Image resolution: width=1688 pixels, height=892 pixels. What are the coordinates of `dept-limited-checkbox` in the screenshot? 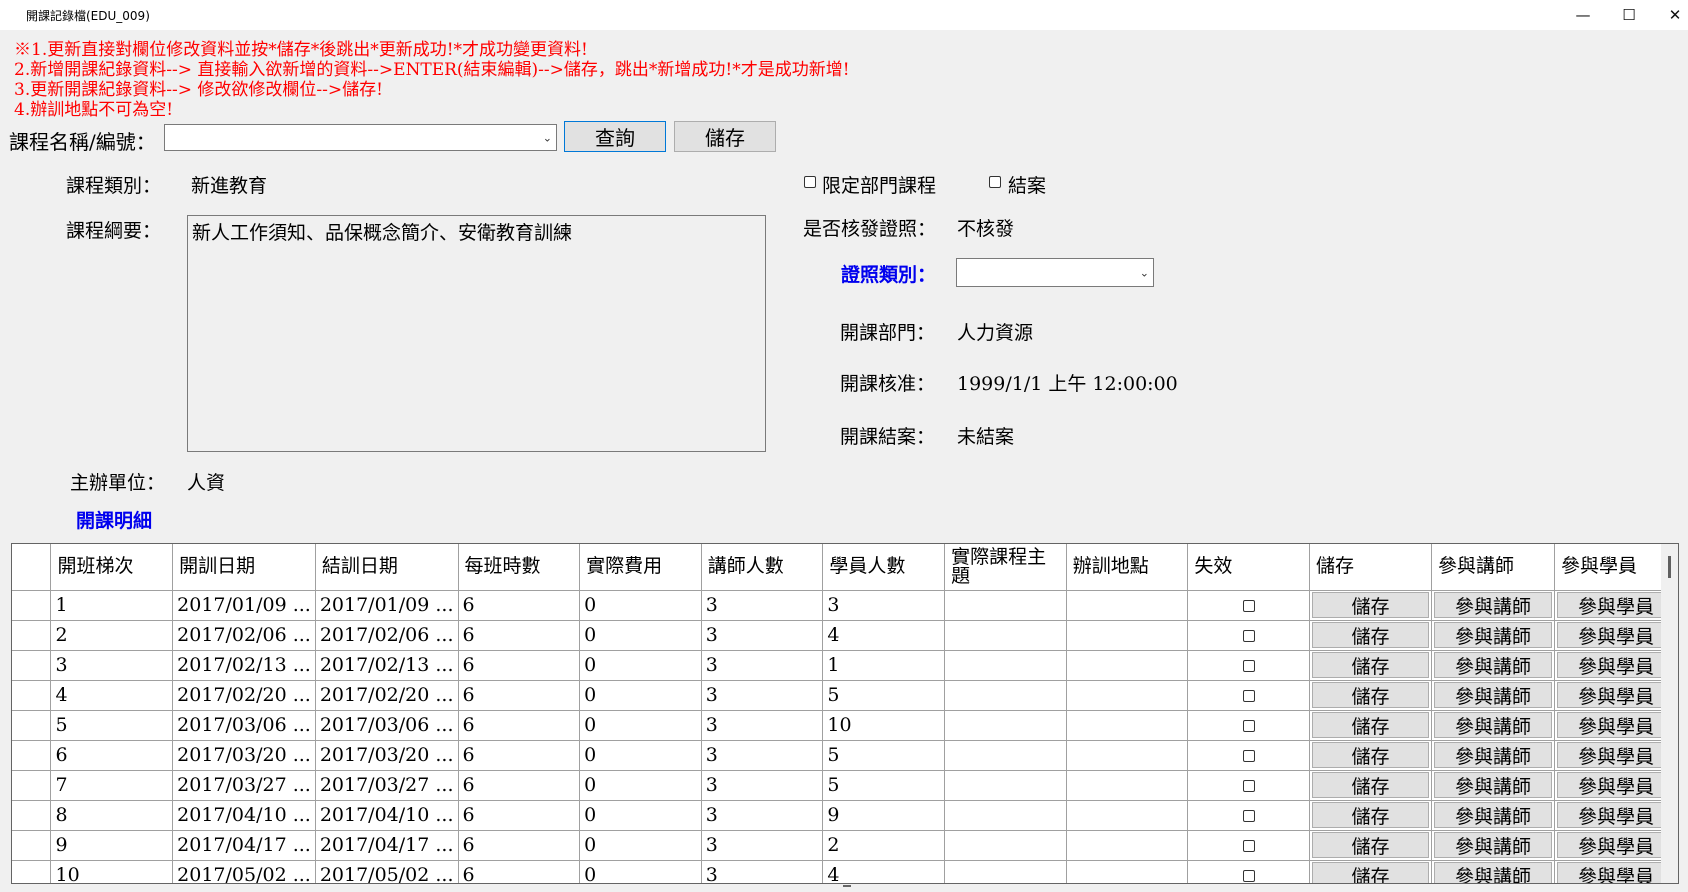 It's located at (810, 182).